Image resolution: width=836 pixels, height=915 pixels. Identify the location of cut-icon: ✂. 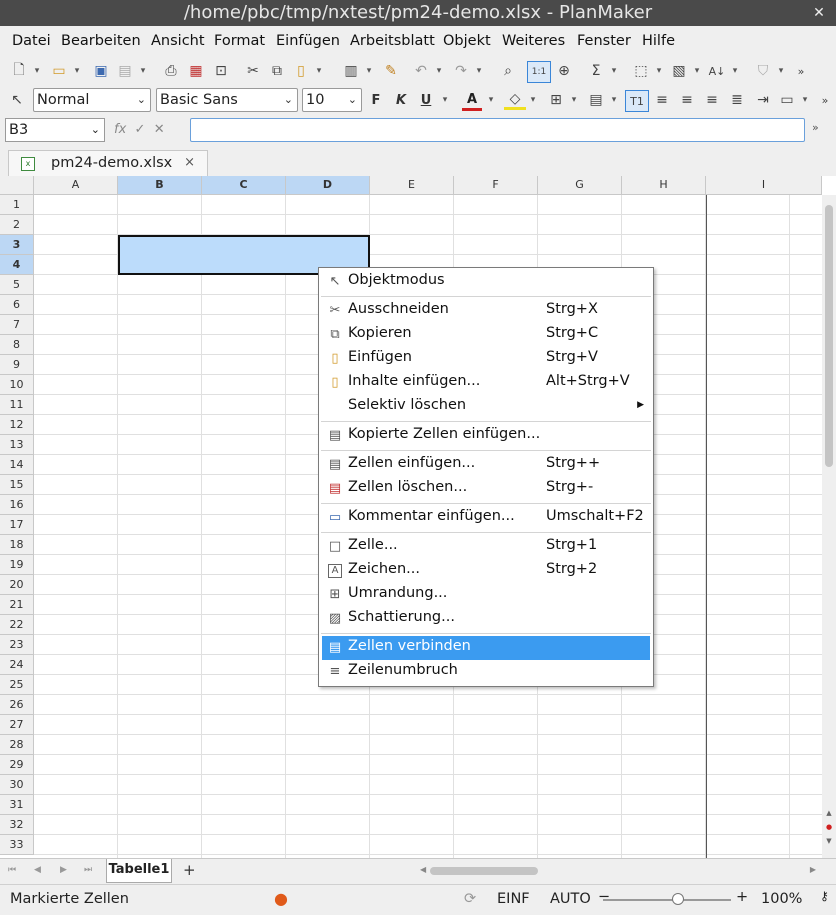
(253, 71).